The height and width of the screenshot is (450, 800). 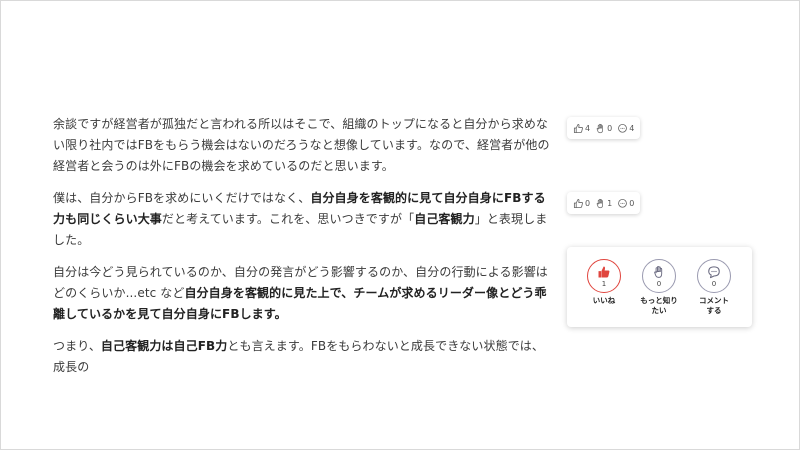 I want to click on like-count: 4, so click(x=588, y=128).